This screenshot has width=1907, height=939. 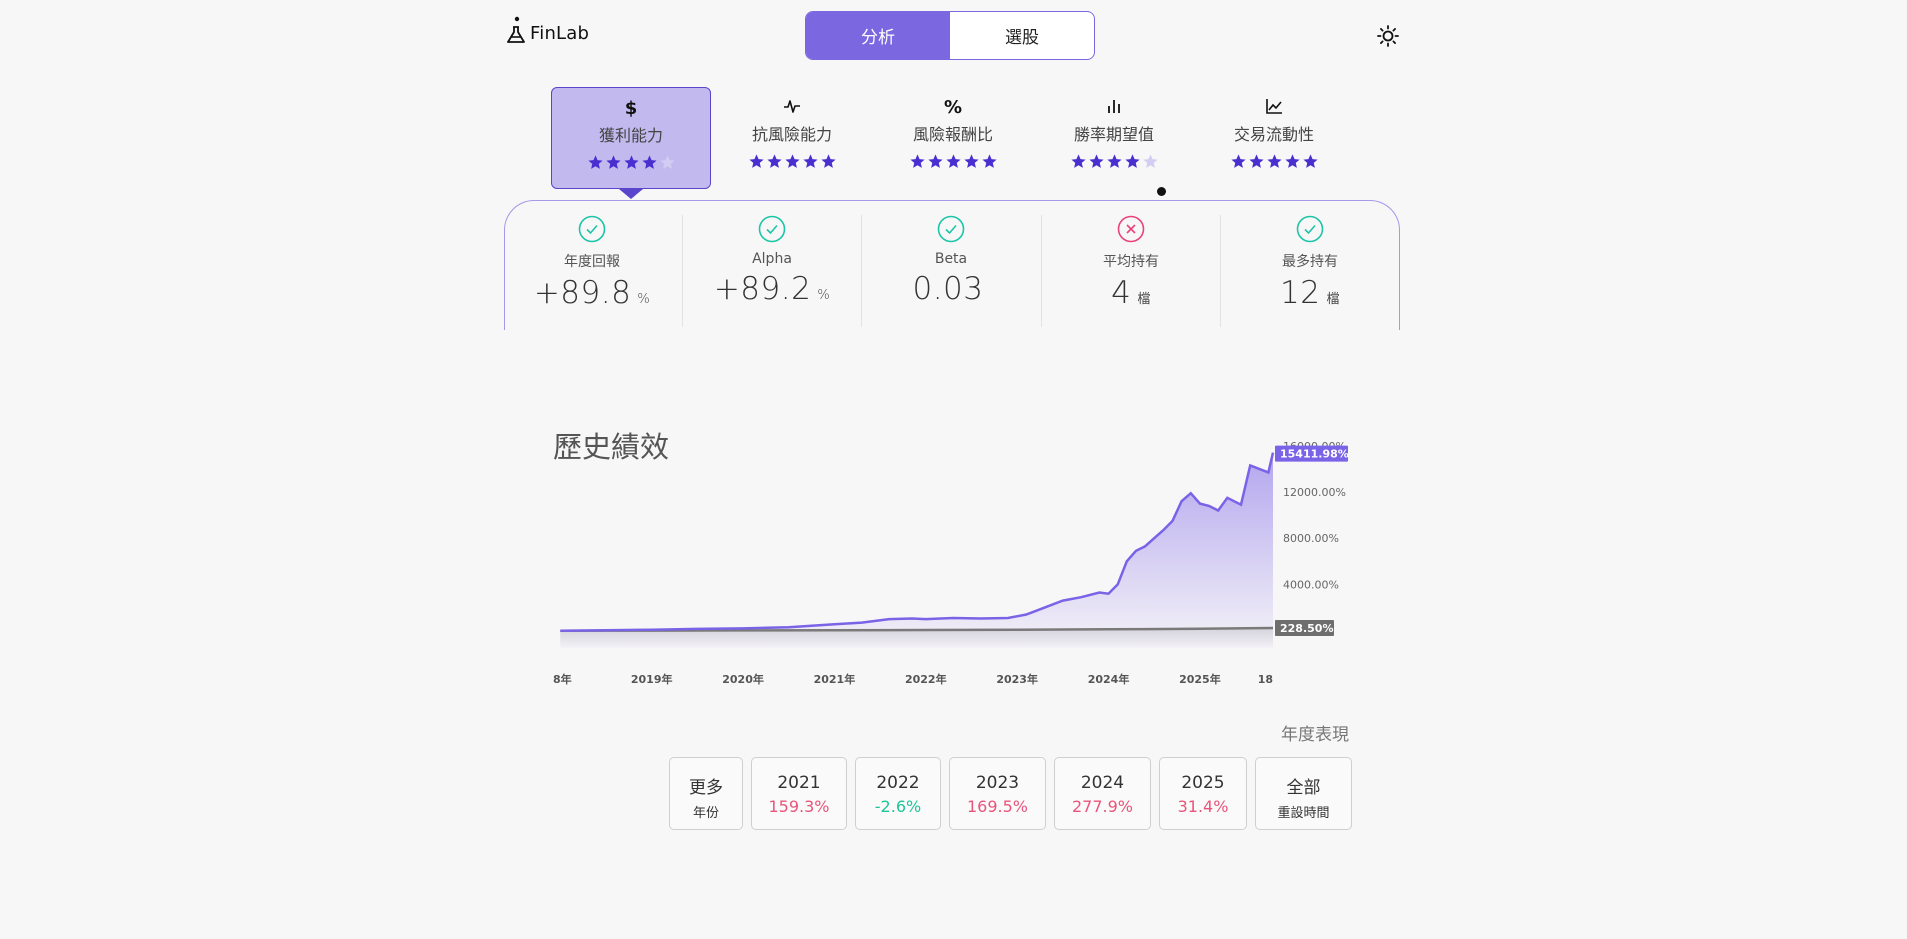 I want to click on x-tick-label: 2022年, so click(x=926, y=679).